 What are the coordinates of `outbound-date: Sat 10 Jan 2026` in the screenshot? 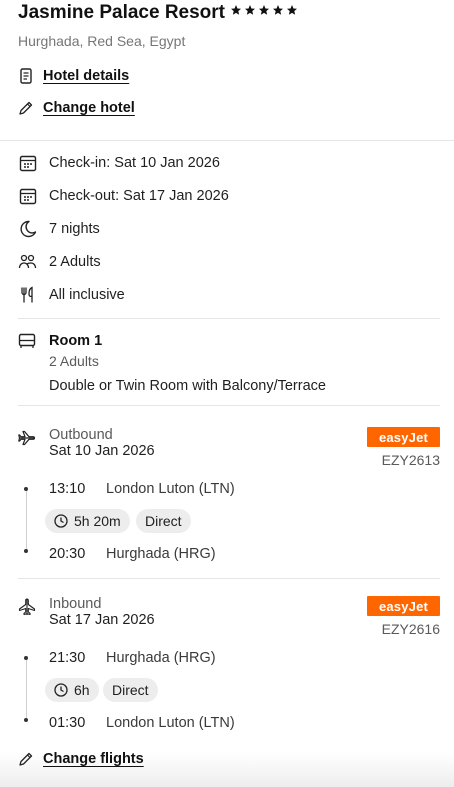 It's located at (102, 451).